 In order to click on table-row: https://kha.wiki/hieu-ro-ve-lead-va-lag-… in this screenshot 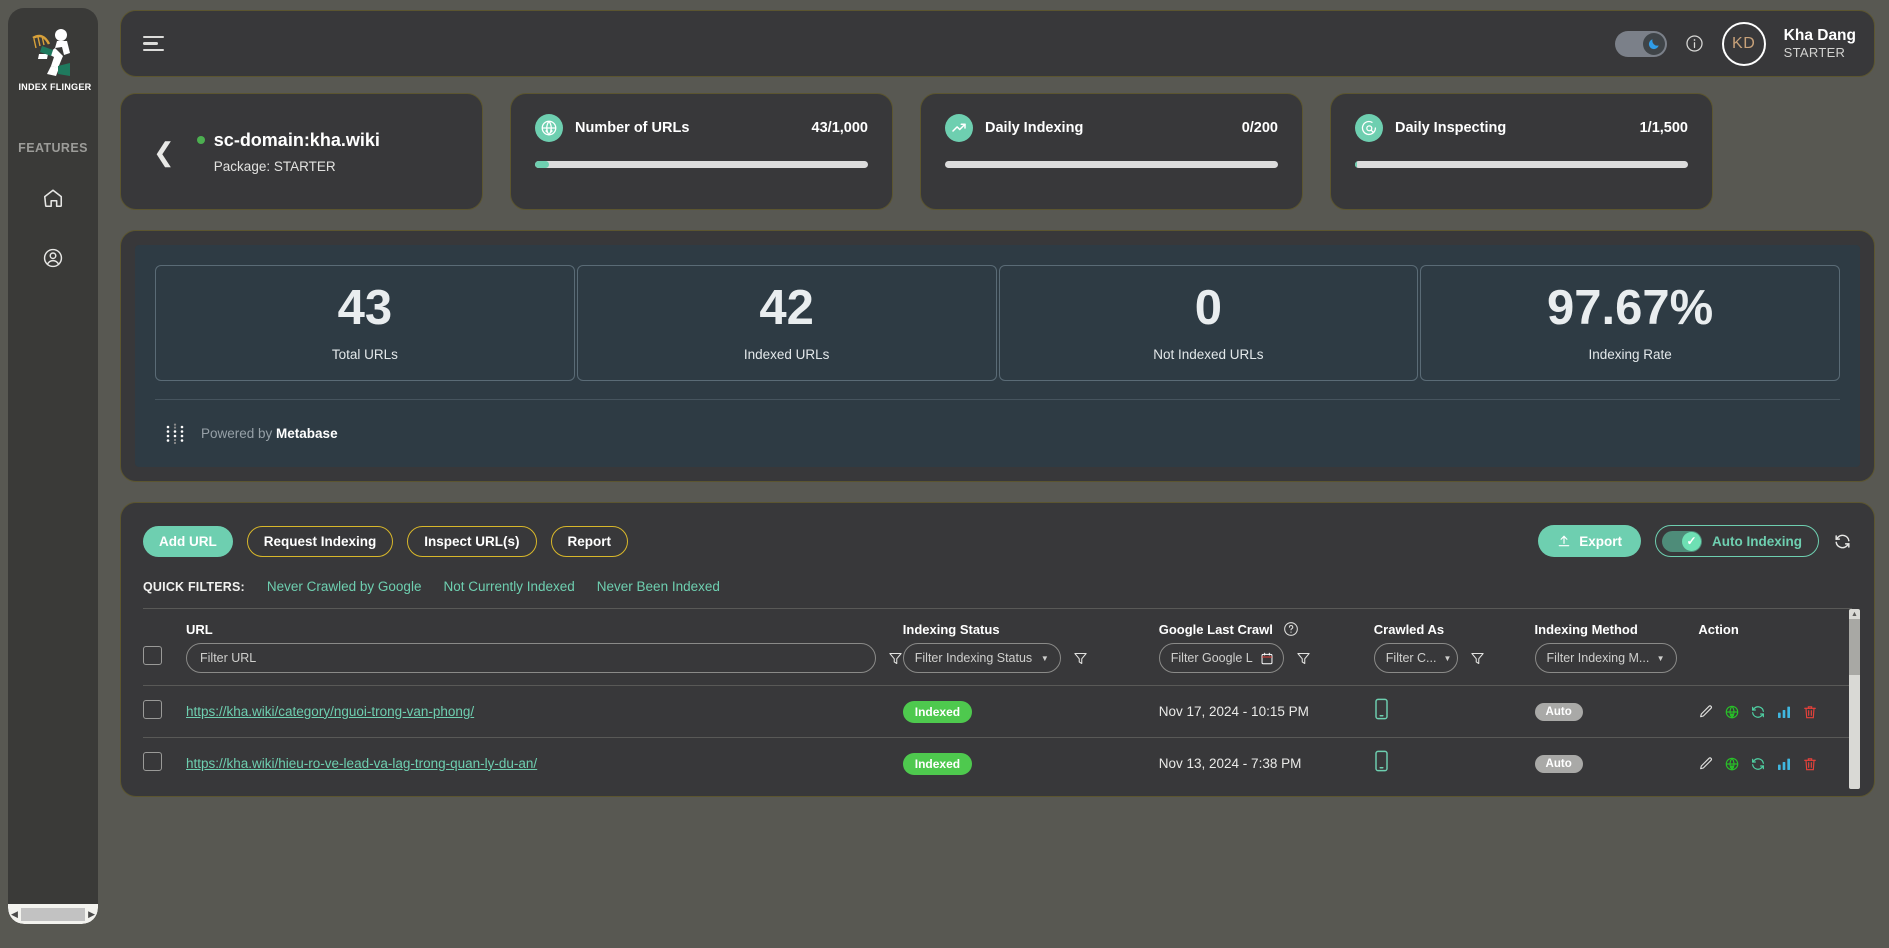, I will do `click(997, 763)`.